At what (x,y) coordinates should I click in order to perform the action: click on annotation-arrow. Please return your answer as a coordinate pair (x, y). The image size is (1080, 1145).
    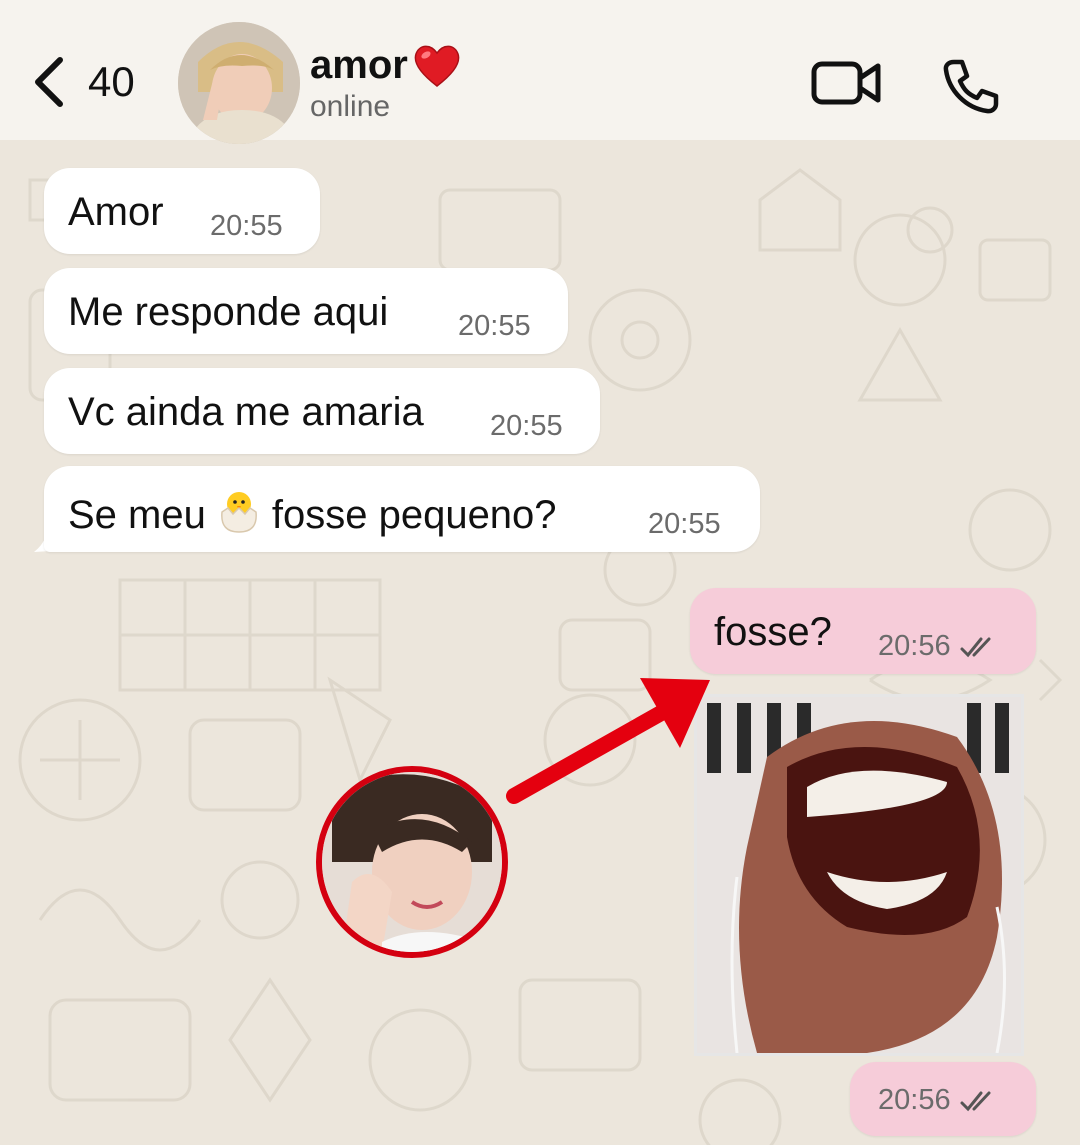
    Looking at the image, I should click on (608, 741).